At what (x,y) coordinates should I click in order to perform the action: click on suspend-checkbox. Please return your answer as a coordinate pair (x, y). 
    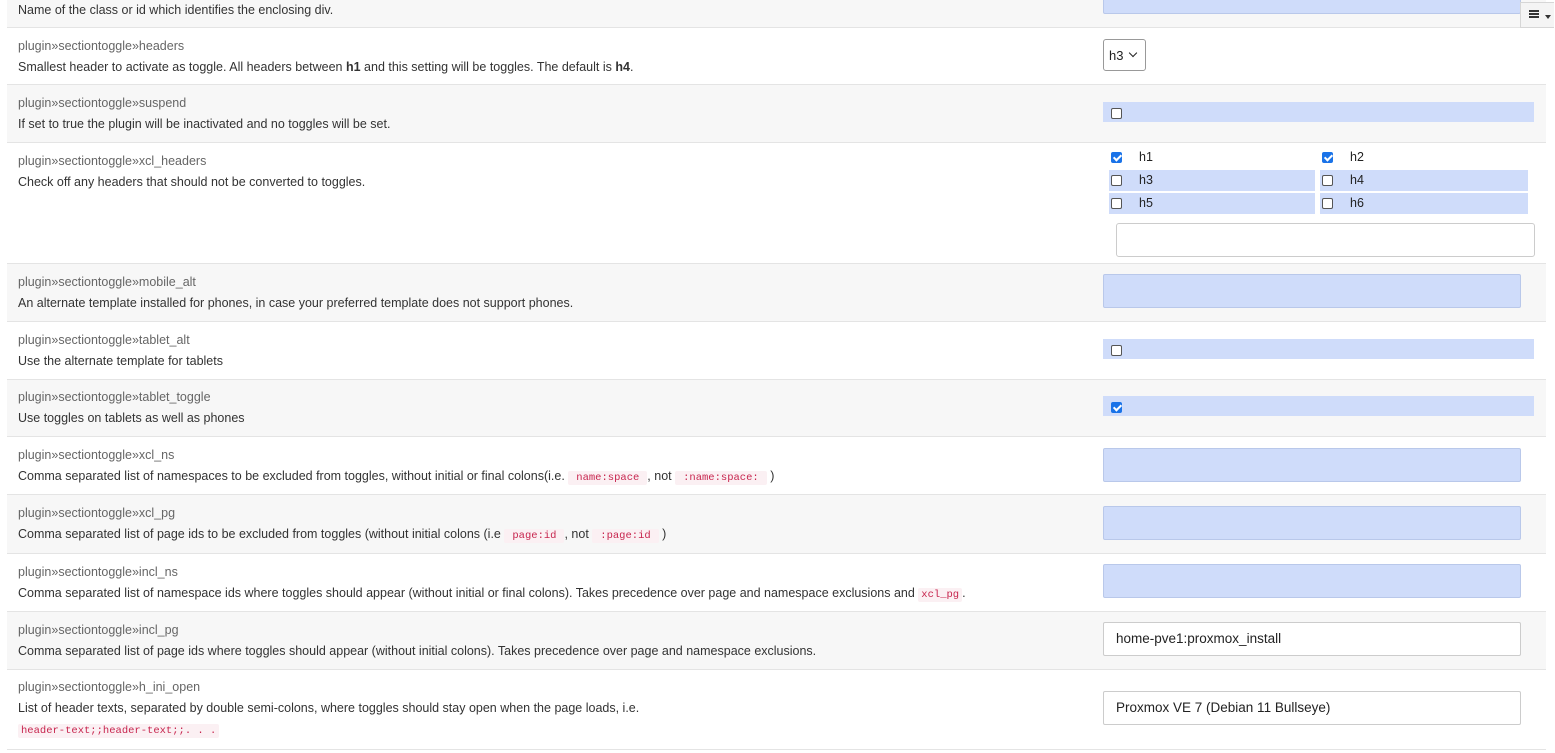
    Looking at the image, I should click on (1116, 113).